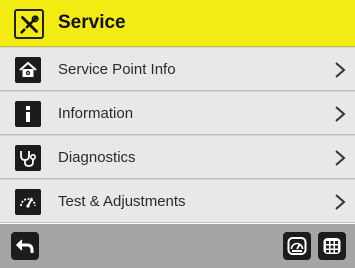 This screenshot has width=355, height=268. I want to click on tools-icon, so click(29, 24).